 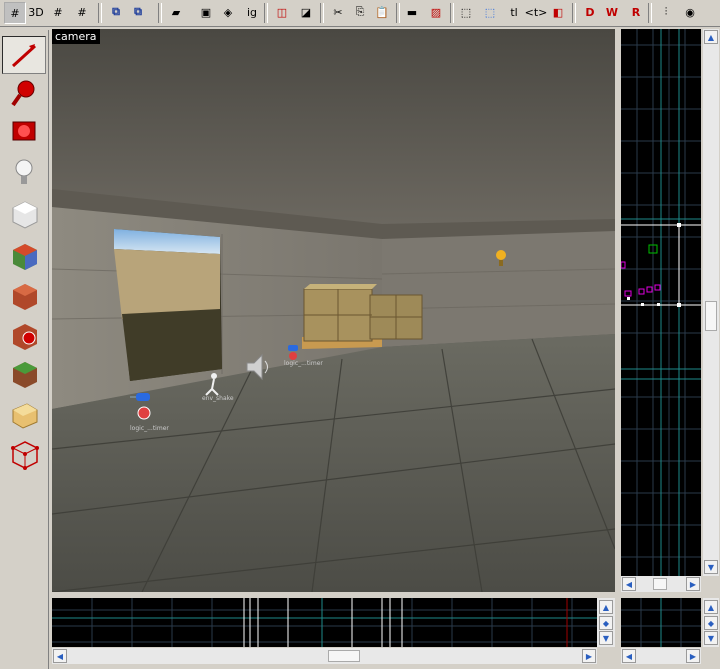 I want to click on viewport-label: camera, so click(x=76, y=36).